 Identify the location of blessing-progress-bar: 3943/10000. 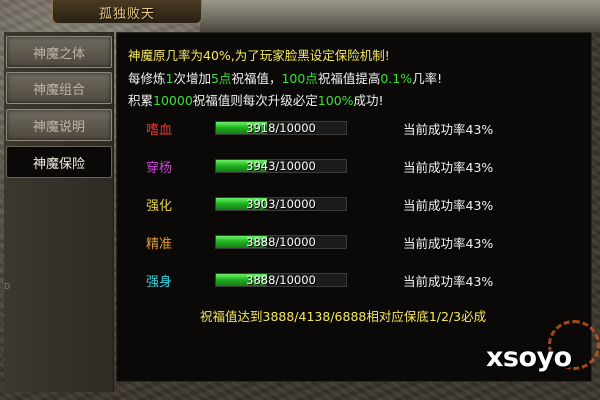
(281, 166).